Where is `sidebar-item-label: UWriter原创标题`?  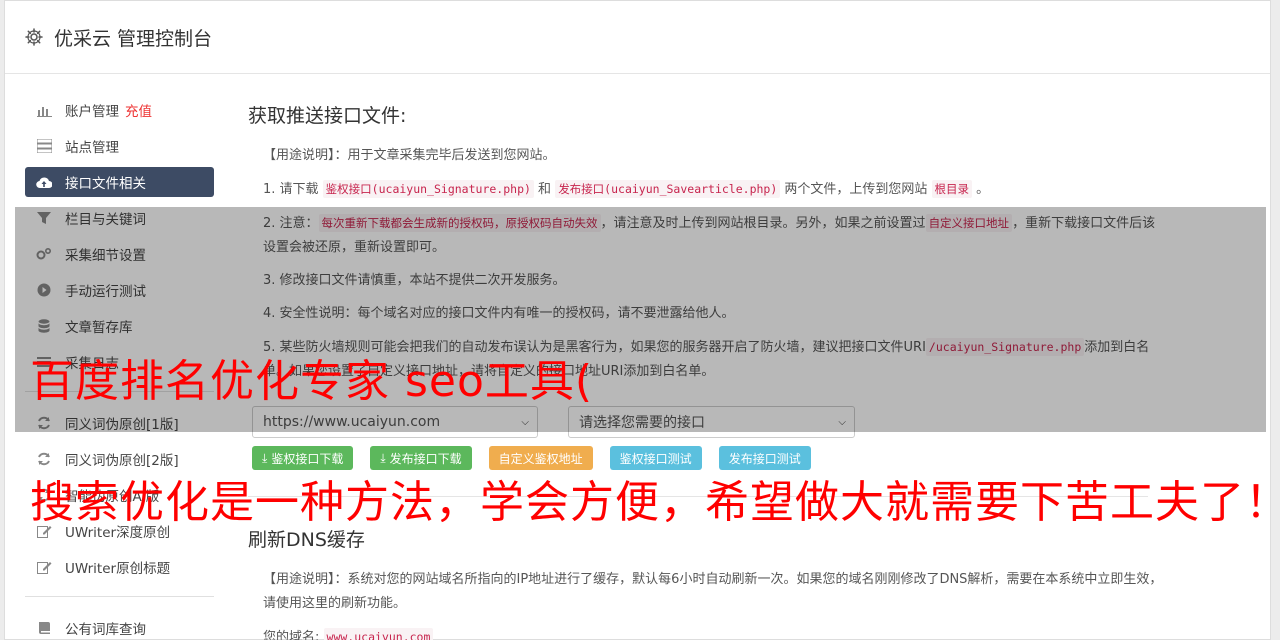 sidebar-item-label: UWriter原创标题 is located at coordinates (118, 569).